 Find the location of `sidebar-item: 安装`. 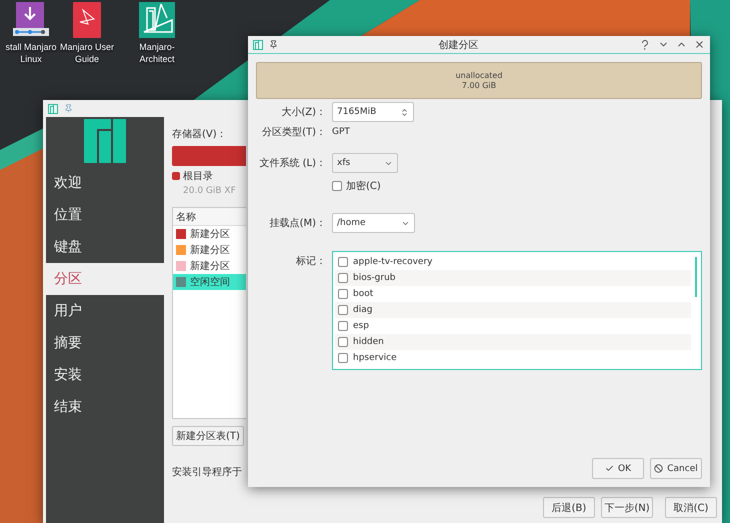

sidebar-item: 安装 is located at coordinates (105, 375).